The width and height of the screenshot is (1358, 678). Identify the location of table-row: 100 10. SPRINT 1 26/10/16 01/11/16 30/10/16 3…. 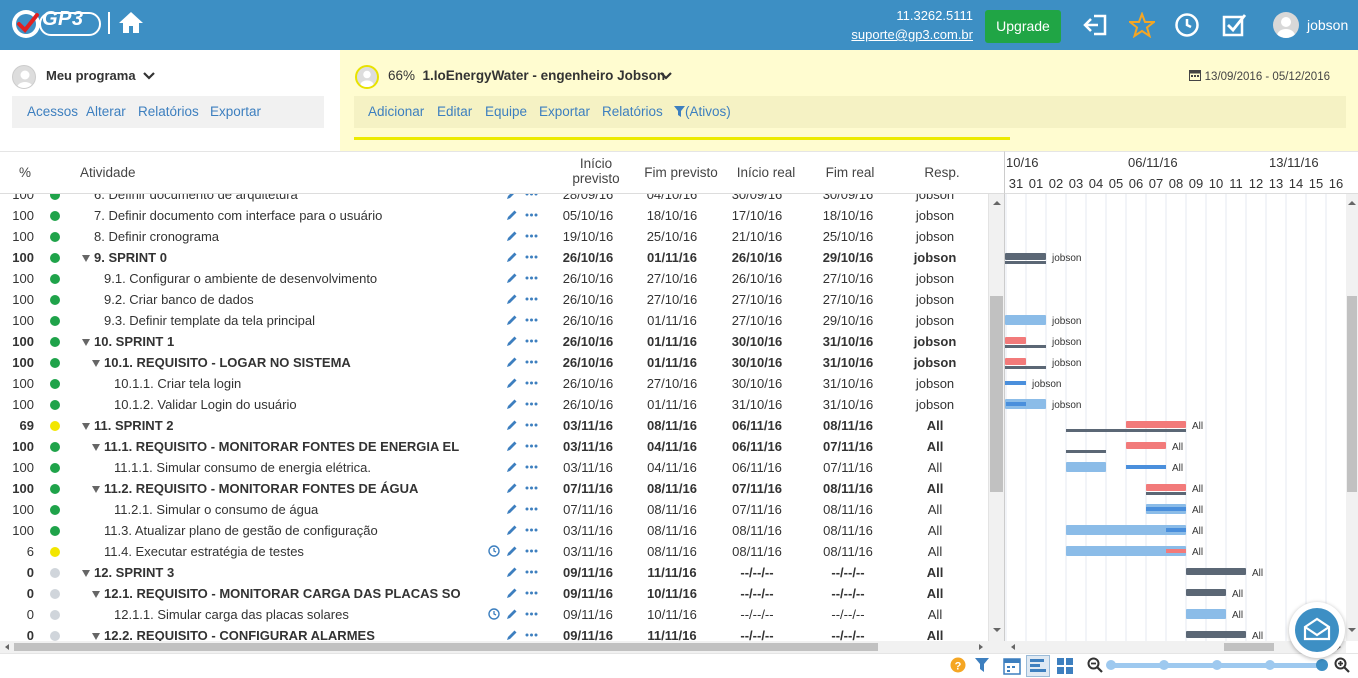
(494, 341).